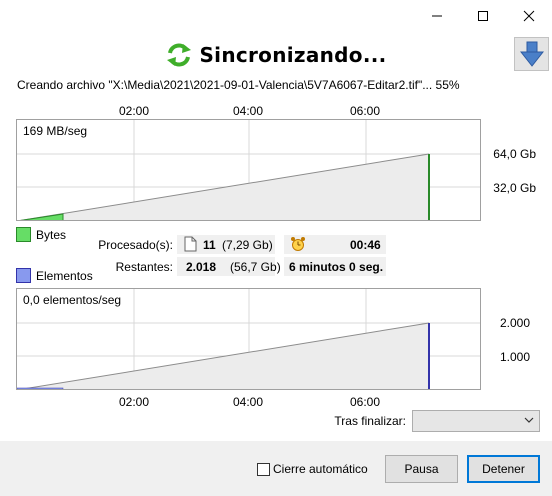  Describe the element at coordinates (72, 300) in the screenshot. I see `elements-rate: 0,0 elementos/seg` at that location.